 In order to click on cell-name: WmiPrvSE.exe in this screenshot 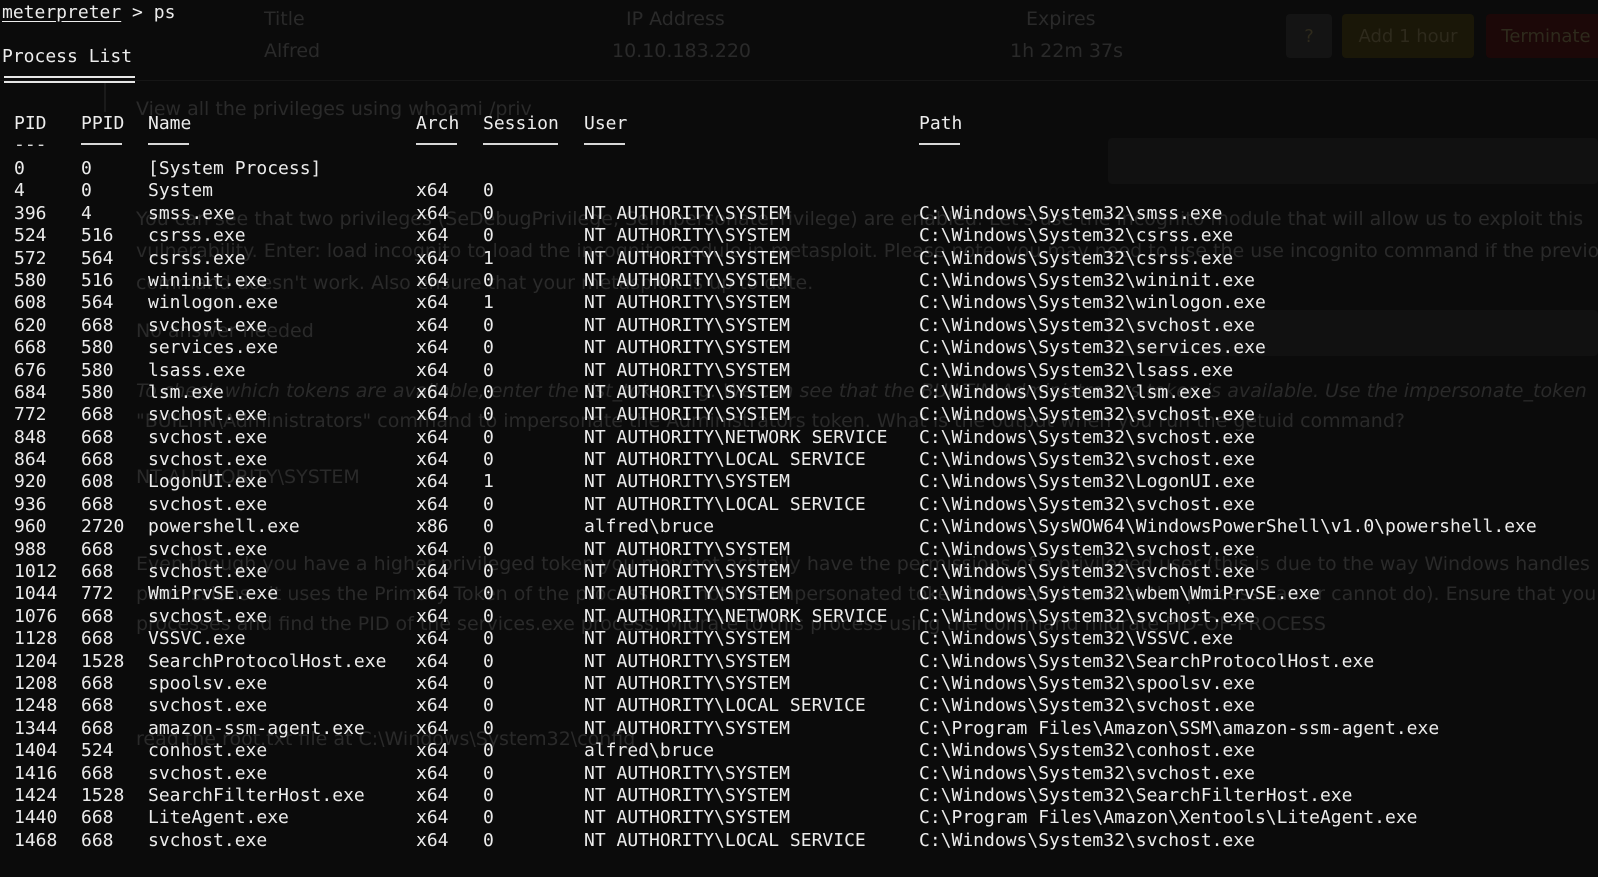, I will do `click(213, 594)`.